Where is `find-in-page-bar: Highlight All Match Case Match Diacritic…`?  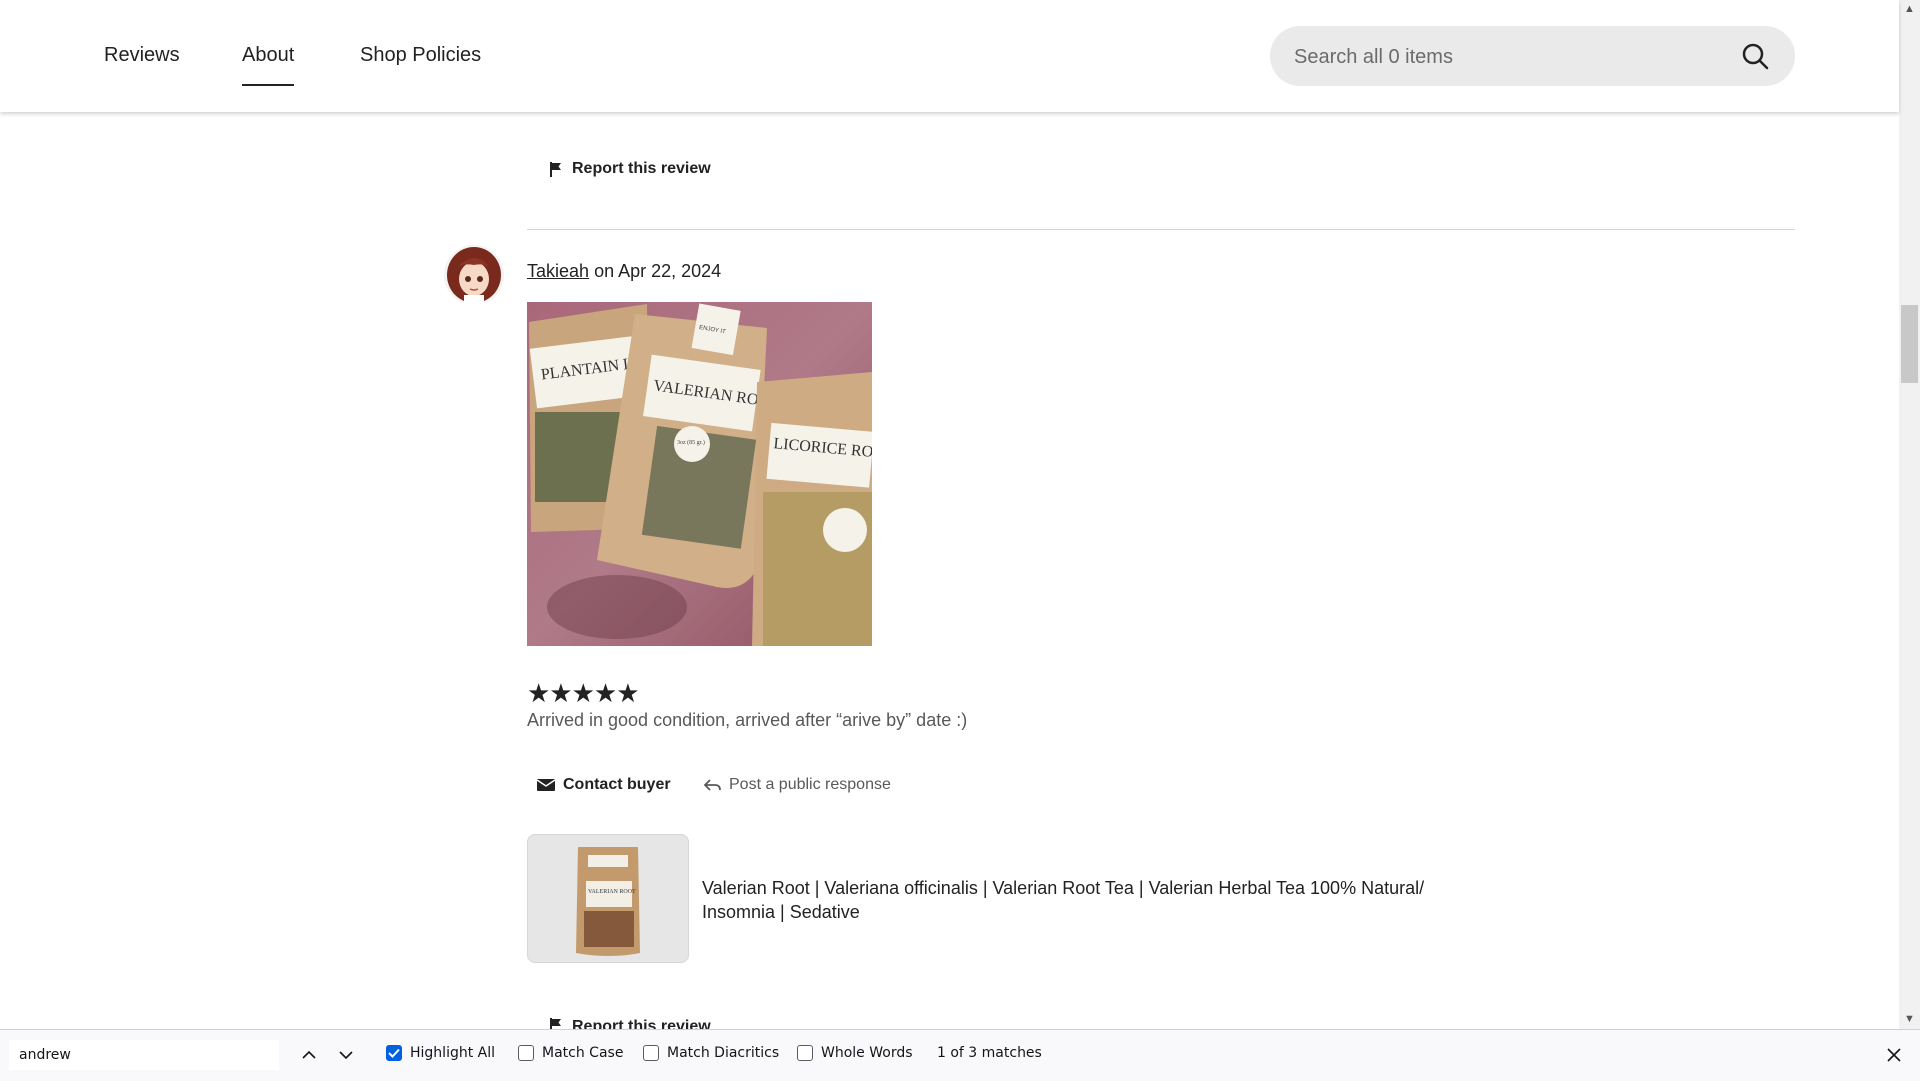
find-in-page-bar: Highlight All Match Case Match Diacritic… is located at coordinates (960, 1055).